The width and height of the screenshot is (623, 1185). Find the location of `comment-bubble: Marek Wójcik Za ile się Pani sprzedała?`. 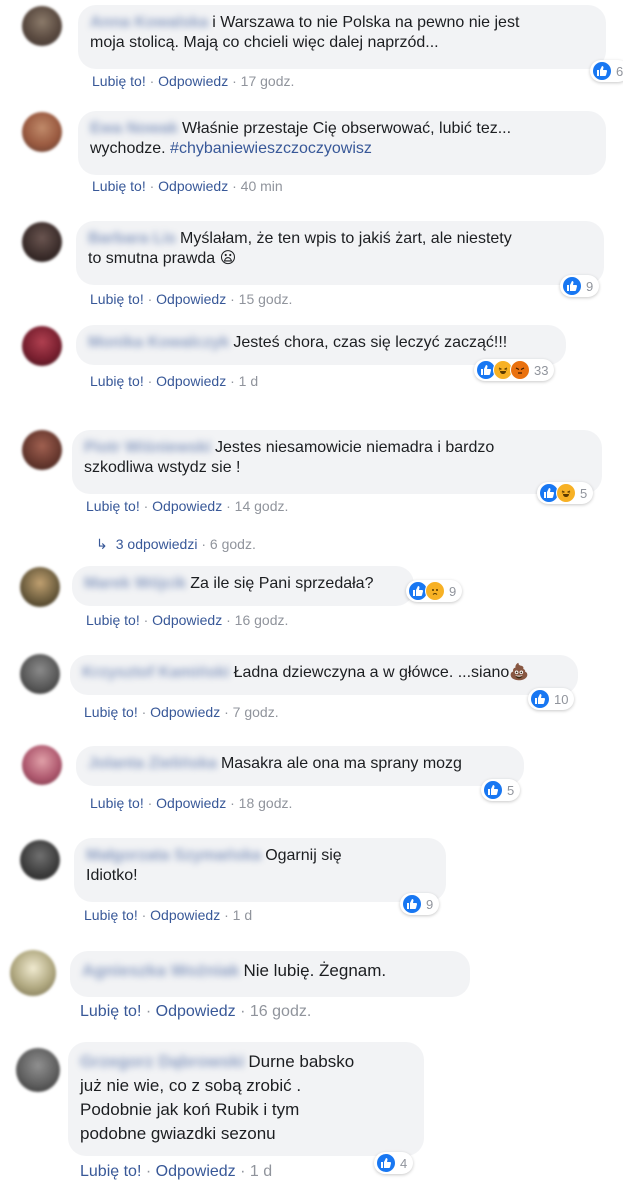

comment-bubble: Marek Wójcik Za ile się Pani sprzedała? is located at coordinates (243, 586).